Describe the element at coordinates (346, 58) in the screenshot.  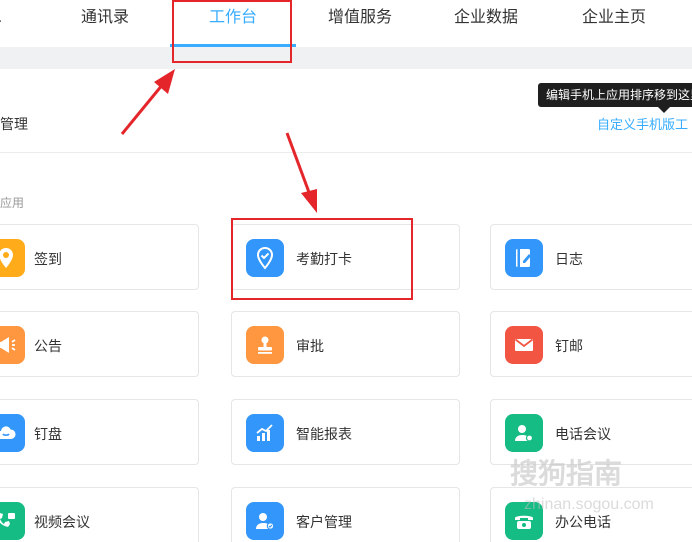
I see `nav-divider-band` at that location.